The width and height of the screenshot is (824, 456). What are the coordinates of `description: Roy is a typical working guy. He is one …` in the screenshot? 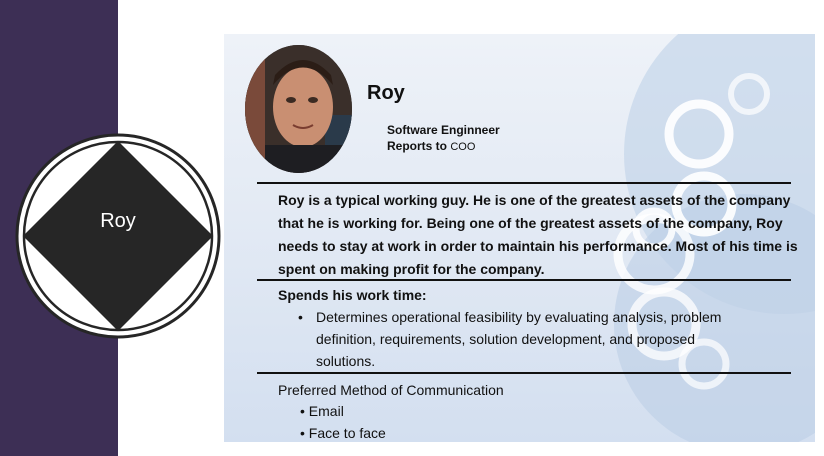 It's located at (538, 234).